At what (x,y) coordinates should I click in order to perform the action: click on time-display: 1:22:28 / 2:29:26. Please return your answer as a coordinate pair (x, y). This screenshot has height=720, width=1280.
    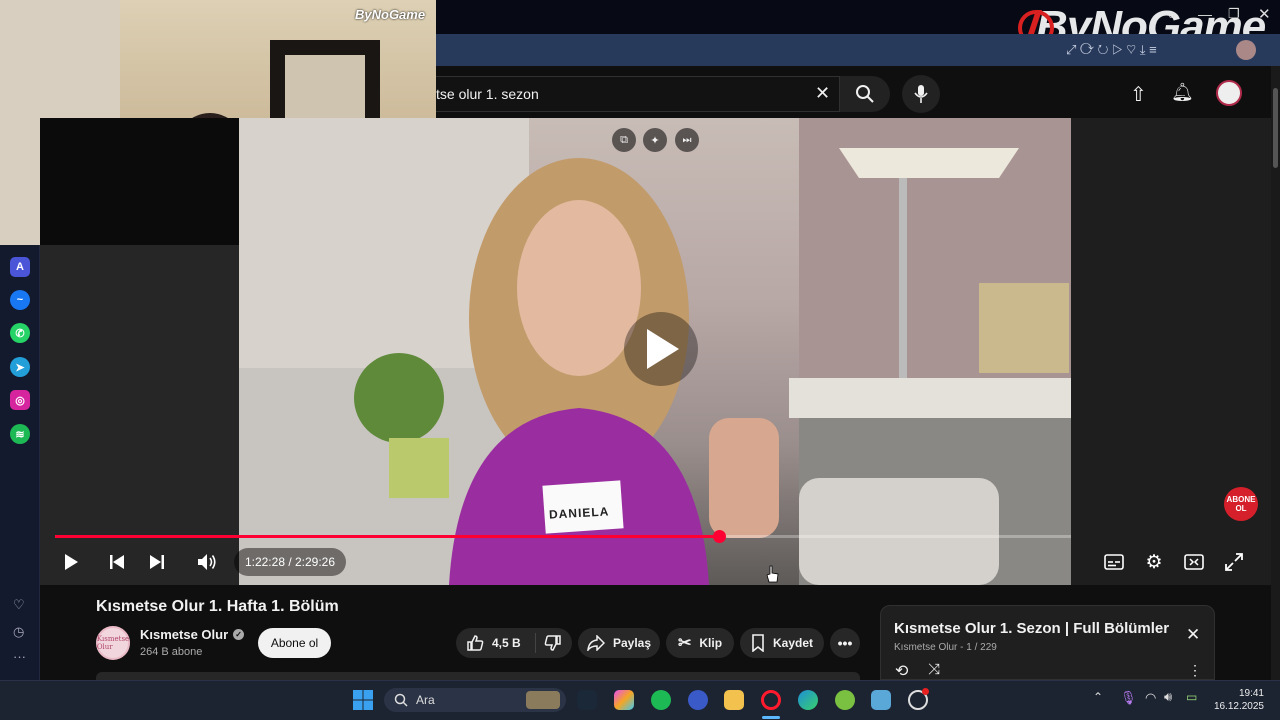
    Looking at the image, I should click on (290, 562).